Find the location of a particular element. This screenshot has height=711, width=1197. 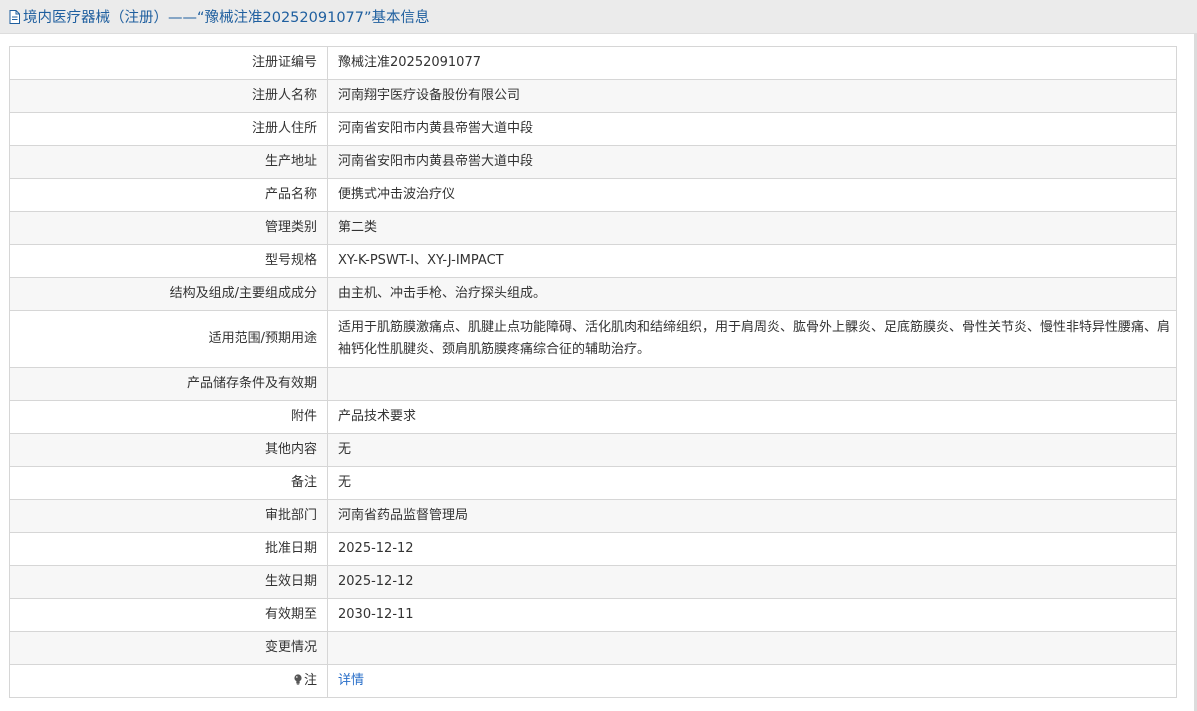

table-row: 注册人名称 河南翔宇医疗设备股份有限公司 is located at coordinates (593, 96).